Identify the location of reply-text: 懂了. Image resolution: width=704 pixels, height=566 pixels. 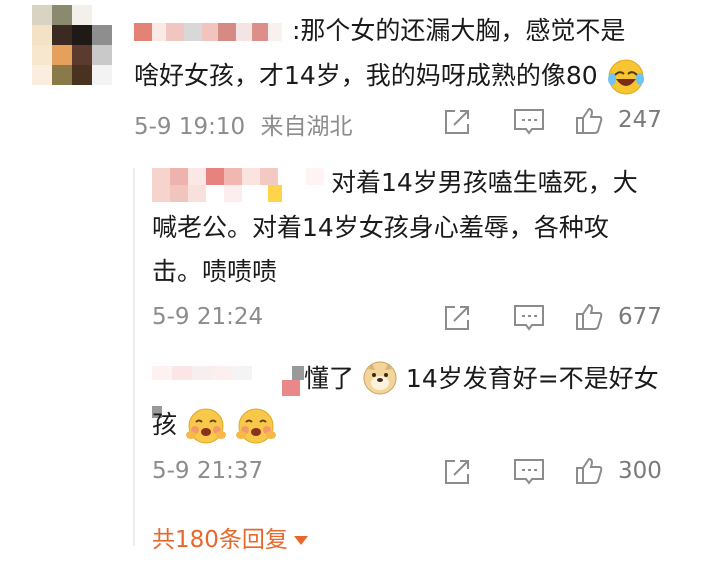
(329, 378).